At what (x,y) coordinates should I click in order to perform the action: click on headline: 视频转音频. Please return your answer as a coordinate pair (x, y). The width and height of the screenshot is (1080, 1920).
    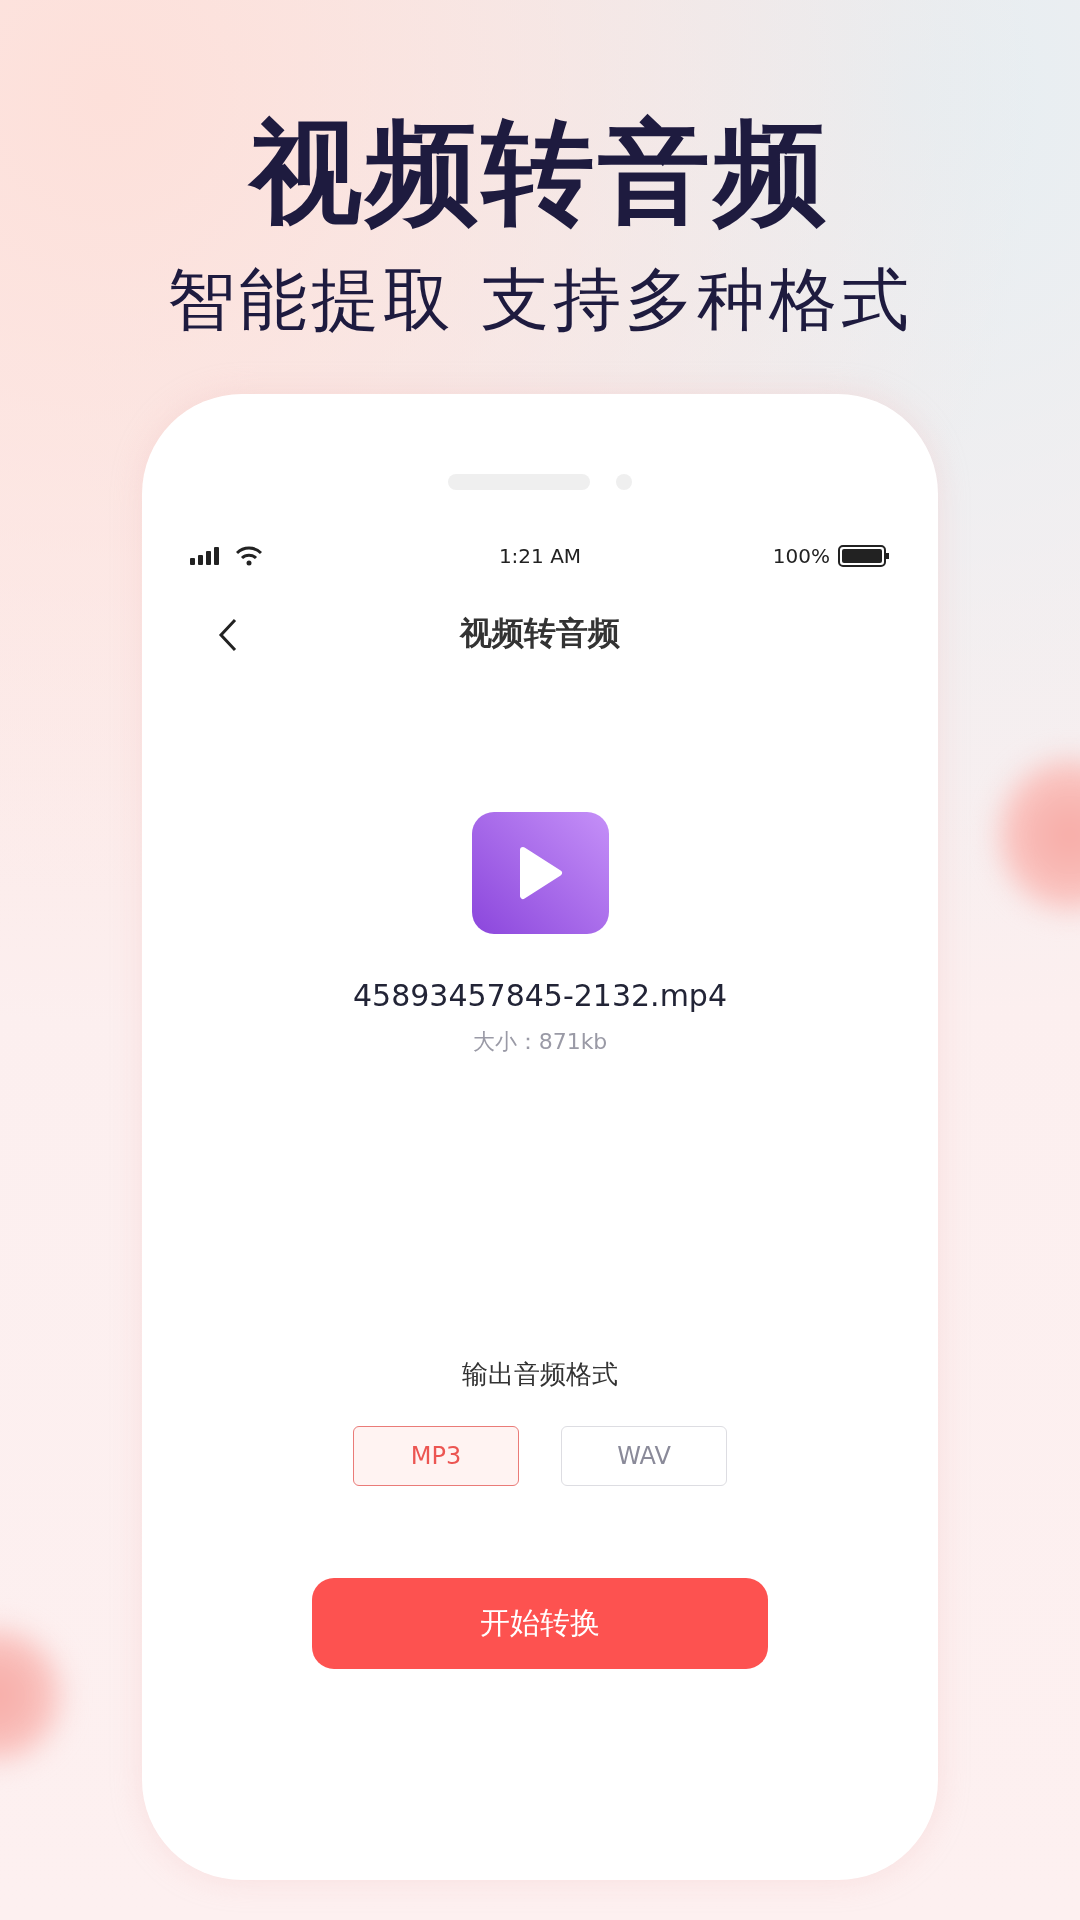
    Looking at the image, I should click on (540, 172).